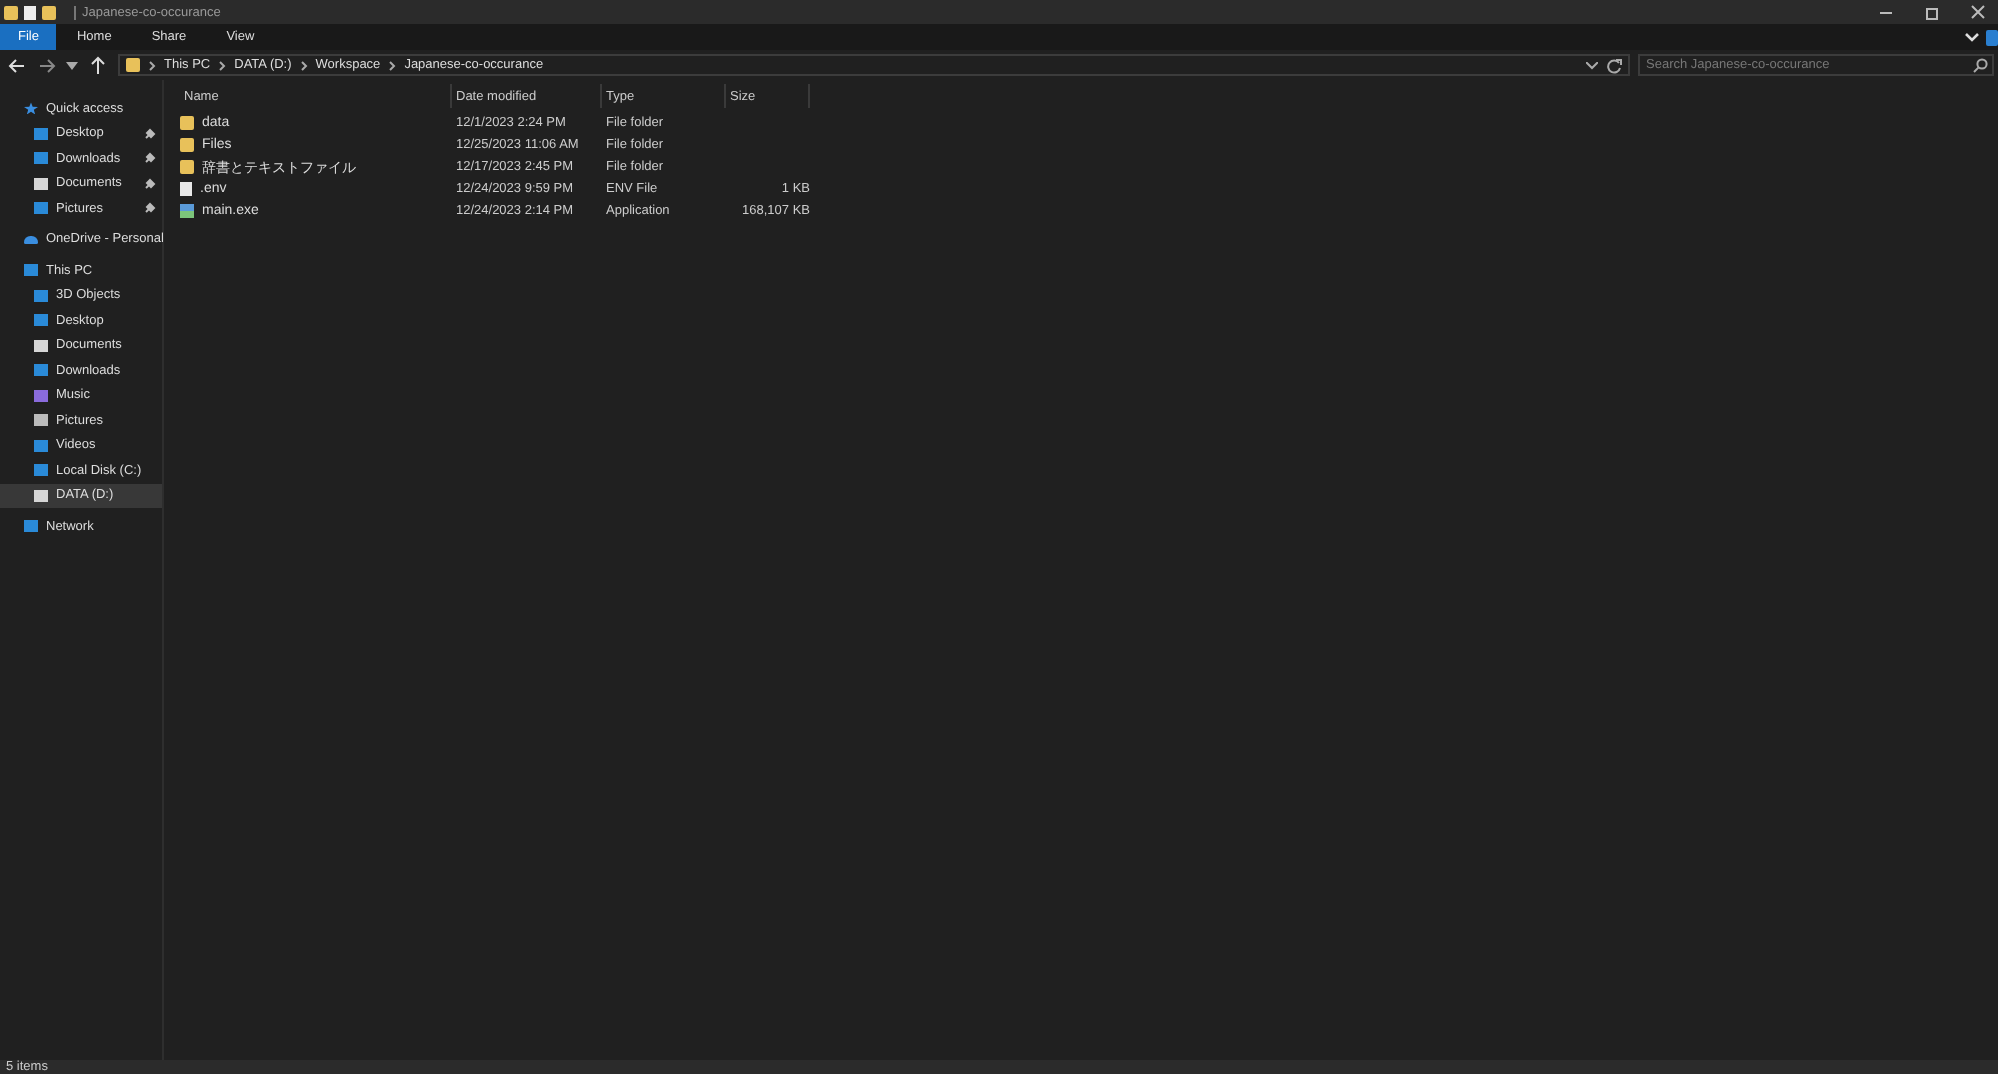 The height and width of the screenshot is (1074, 1998). What do you see at coordinates (1614, 65) in the screenshot?
I see `refresh-icon` at bounding box center [1614, 65].